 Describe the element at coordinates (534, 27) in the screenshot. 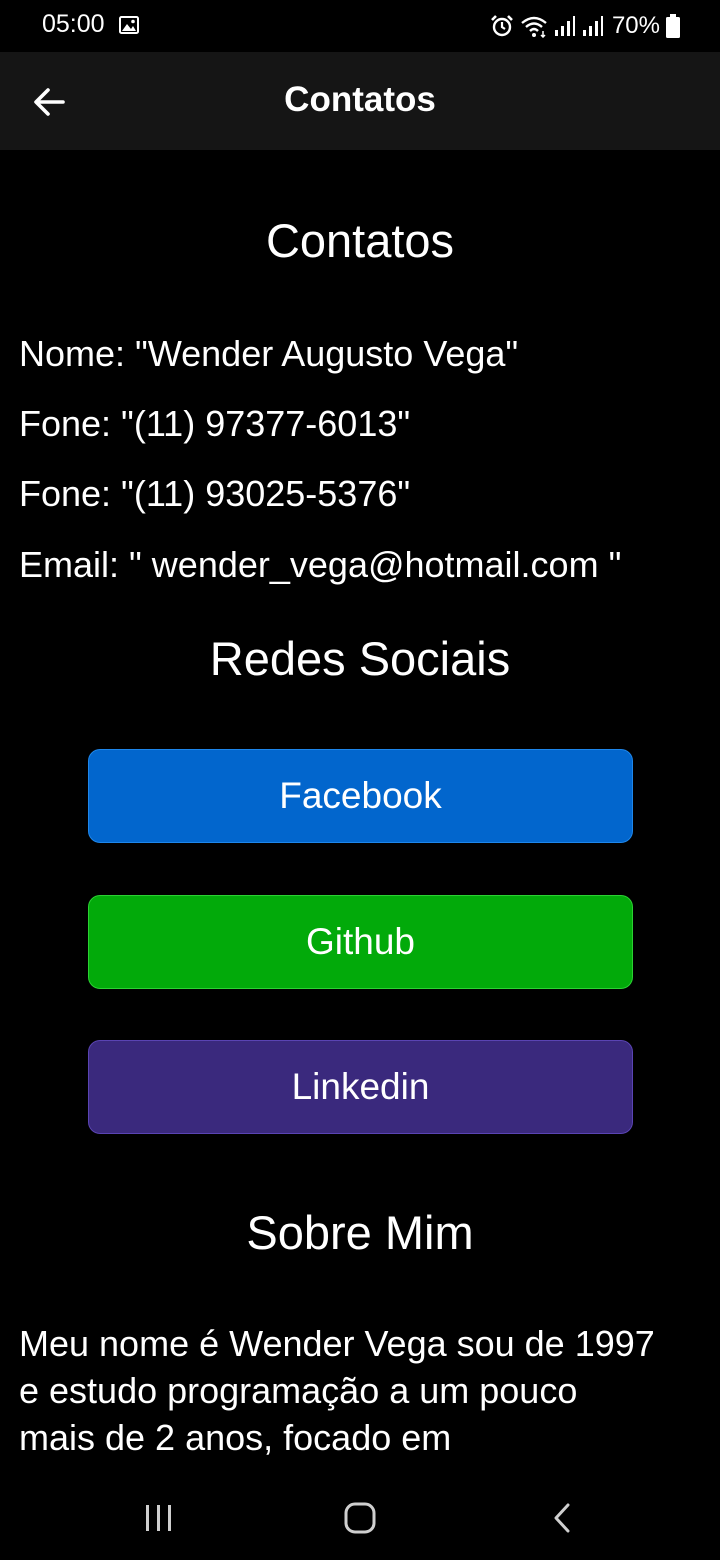

I see `wifi-icon` at that location.